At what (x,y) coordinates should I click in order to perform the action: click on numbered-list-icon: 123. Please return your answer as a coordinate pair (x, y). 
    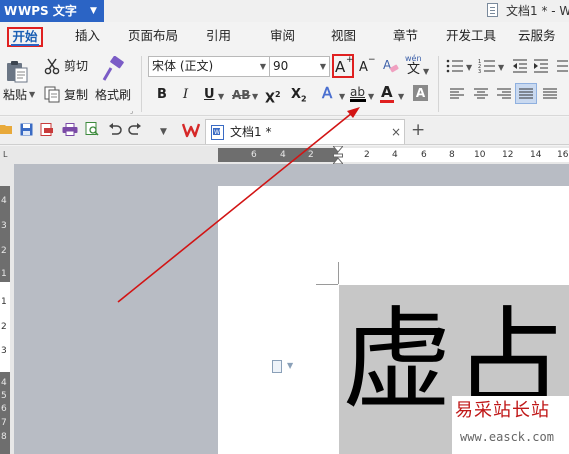
    Looking at the image, I should click on (487, 66).